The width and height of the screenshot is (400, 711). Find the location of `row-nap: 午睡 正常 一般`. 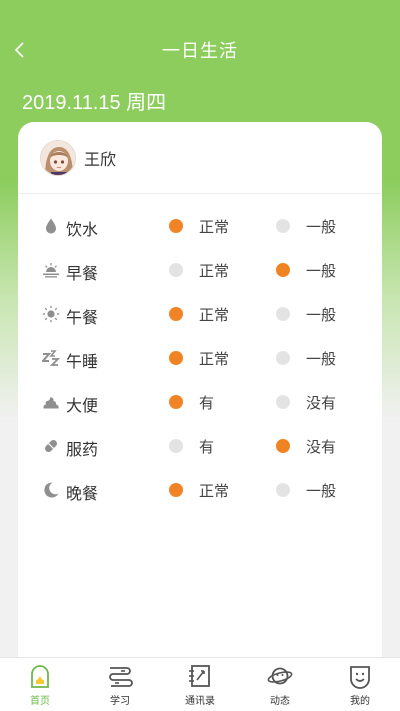

row-nap: 午睡 正常 一般 is located at coordinates (200, 358).